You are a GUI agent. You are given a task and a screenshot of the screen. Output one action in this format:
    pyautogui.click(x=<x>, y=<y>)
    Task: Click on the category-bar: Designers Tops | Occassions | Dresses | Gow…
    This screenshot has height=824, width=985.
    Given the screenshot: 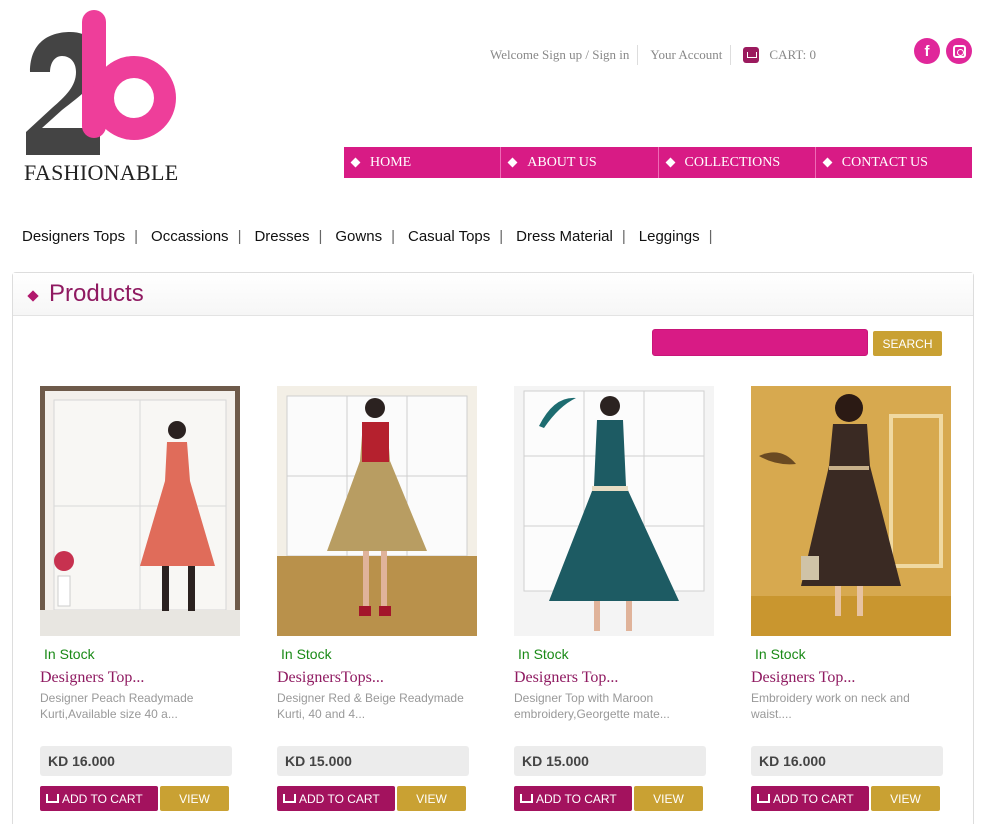 What is the action you would take?
    pyautogui.click(x=374, y=236)
    